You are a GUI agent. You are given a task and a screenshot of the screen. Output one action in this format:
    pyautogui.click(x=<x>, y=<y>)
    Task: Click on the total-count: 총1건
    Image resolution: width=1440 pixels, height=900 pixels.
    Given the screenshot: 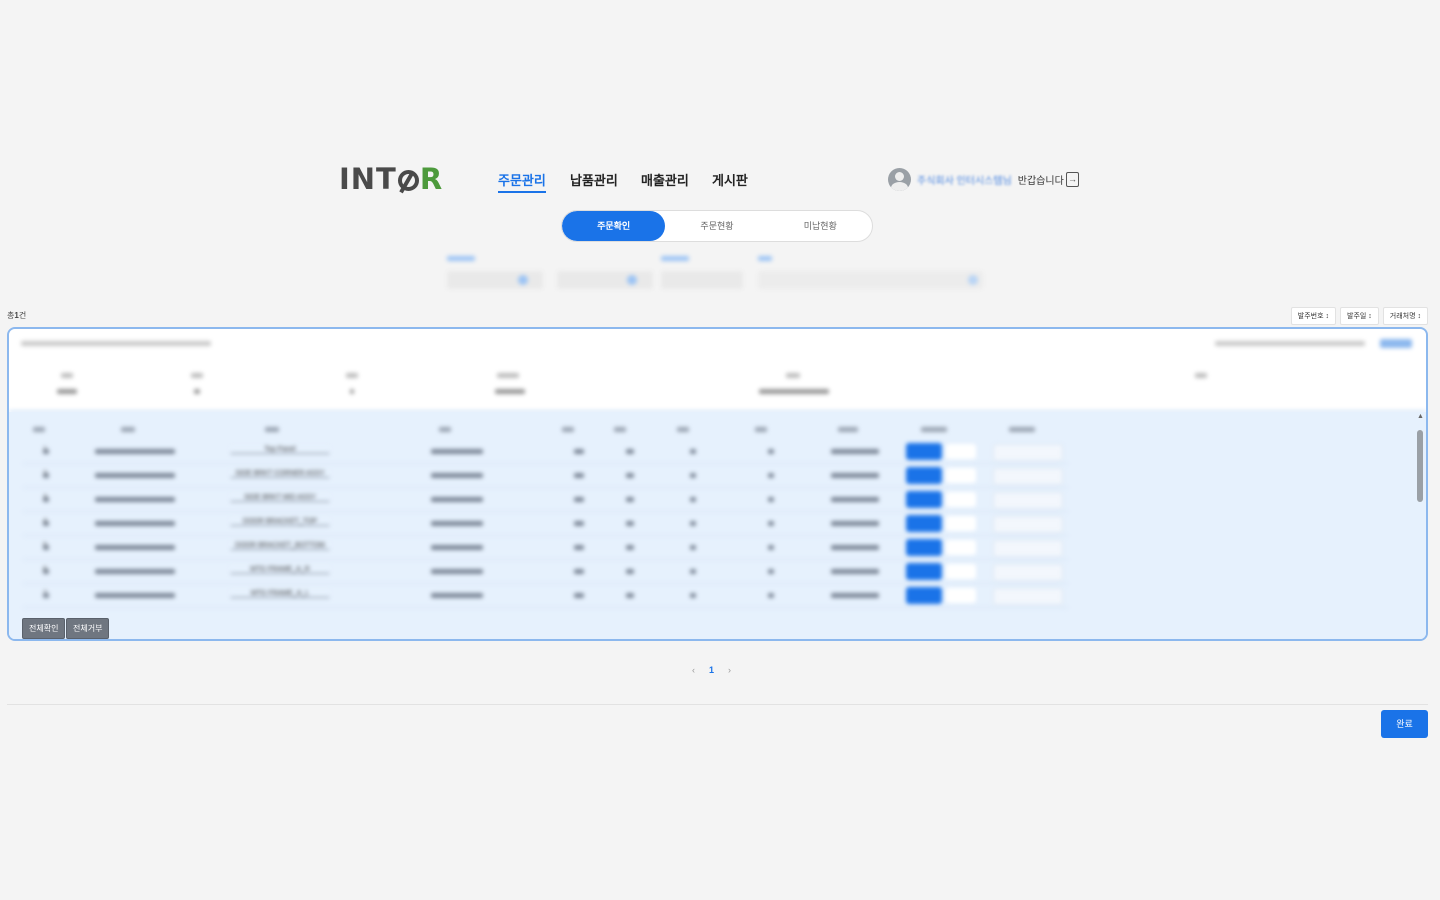 What is the action you would take?
    pyautogui.click(x=17, y=315)
    